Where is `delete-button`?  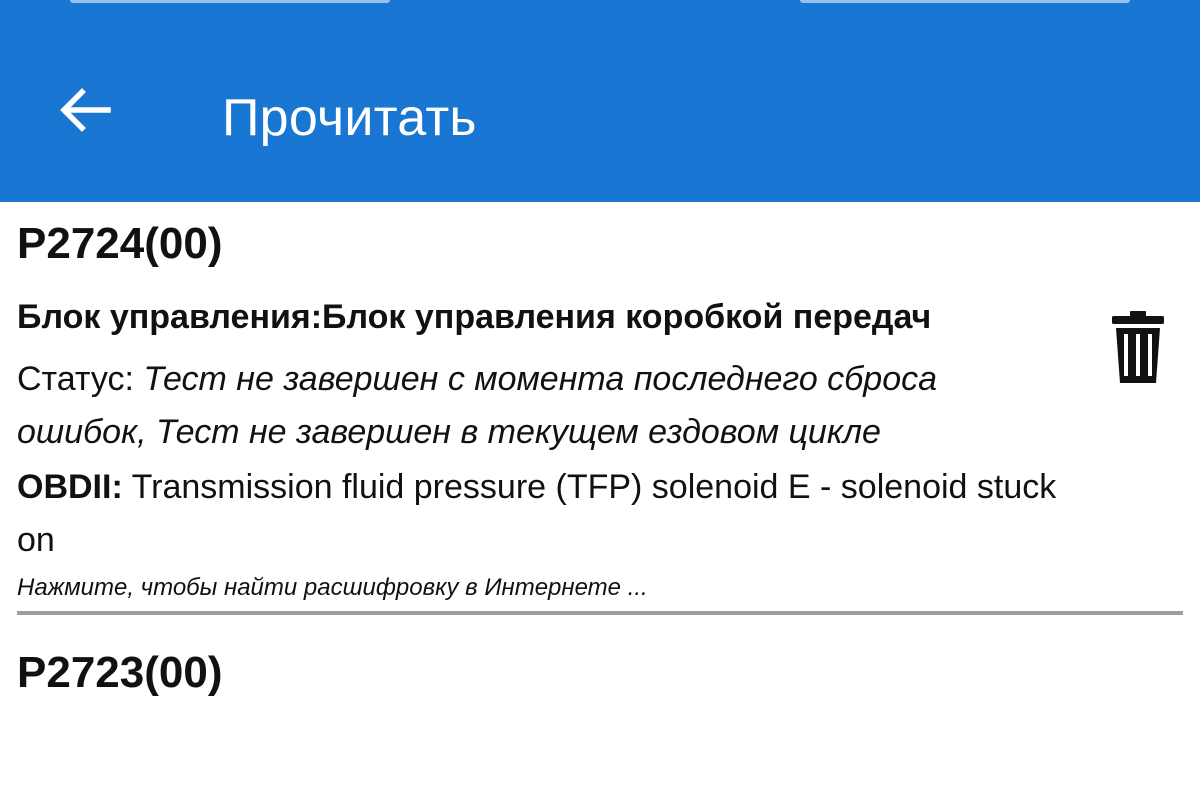 delete-button is located at coordinates (1138, 347).